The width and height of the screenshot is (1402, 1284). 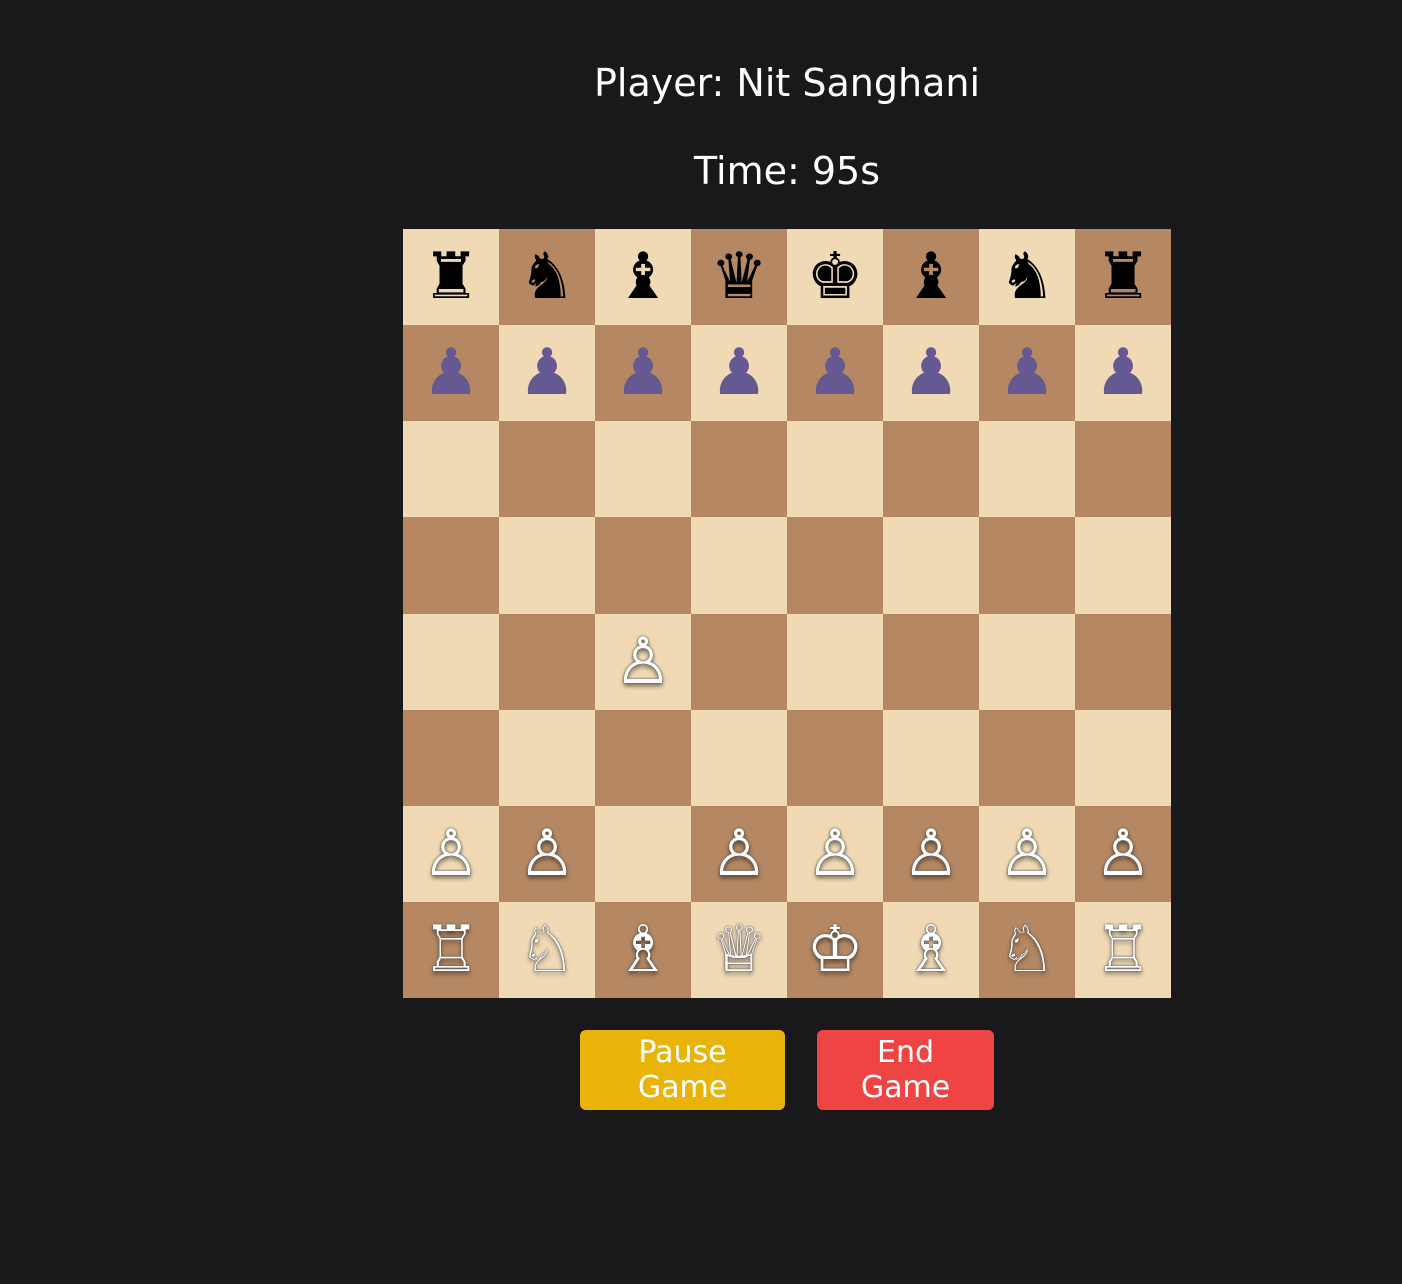 I want to click on square-d7: ♟, so click(x=739, y=373).